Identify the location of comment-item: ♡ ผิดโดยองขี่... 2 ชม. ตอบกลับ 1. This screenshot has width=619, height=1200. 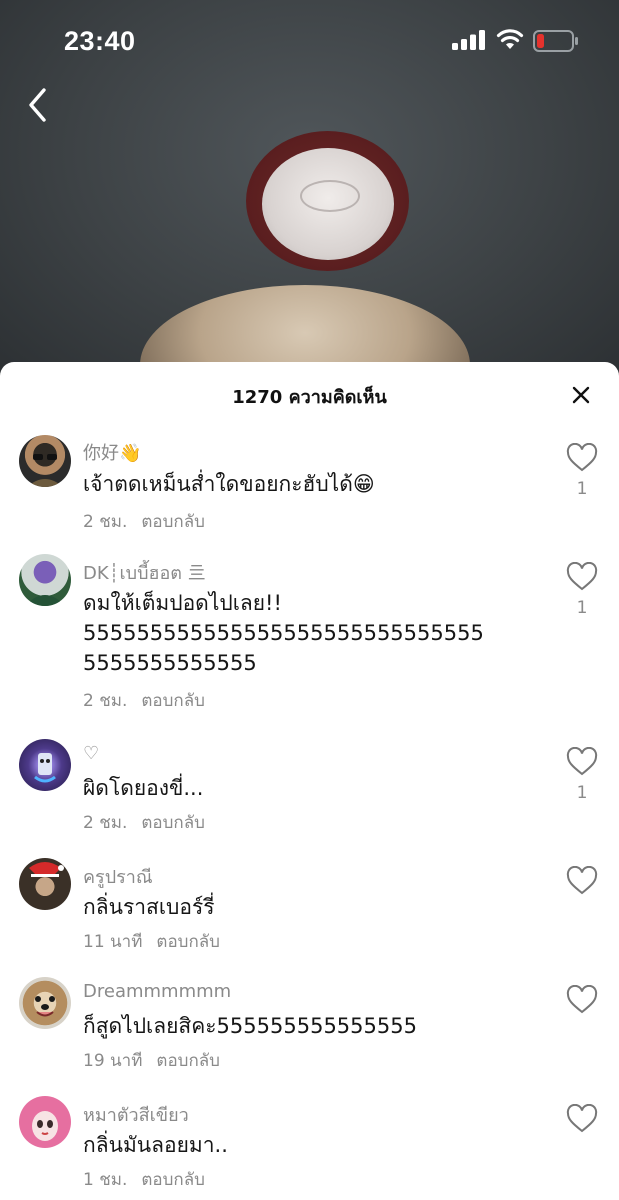
(309, 789).